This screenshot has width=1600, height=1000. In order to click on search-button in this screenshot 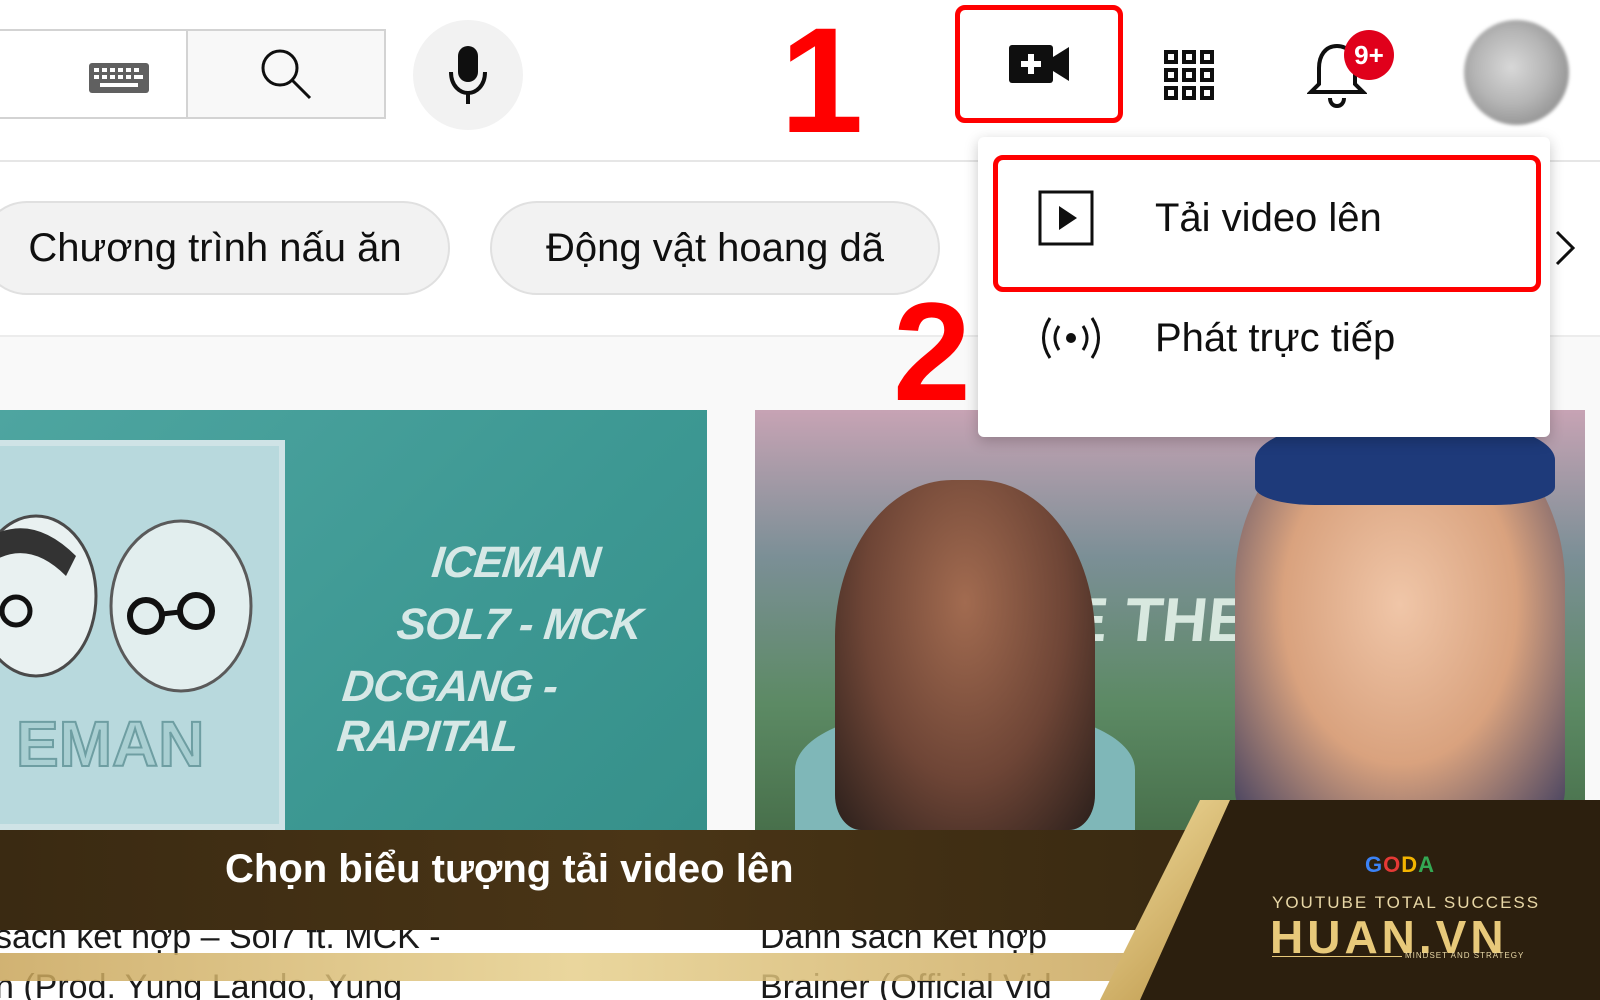, I will do `click(286, 74)`.